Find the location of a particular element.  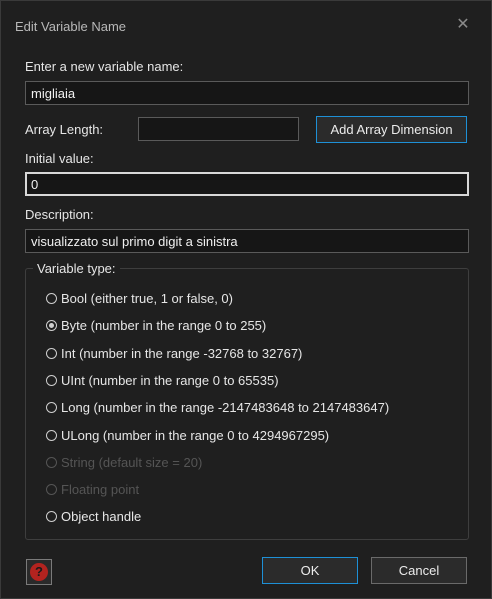

variable-type-option-label: UInt (number in the range 0 to 65535) is located at coordinates (170, 380).